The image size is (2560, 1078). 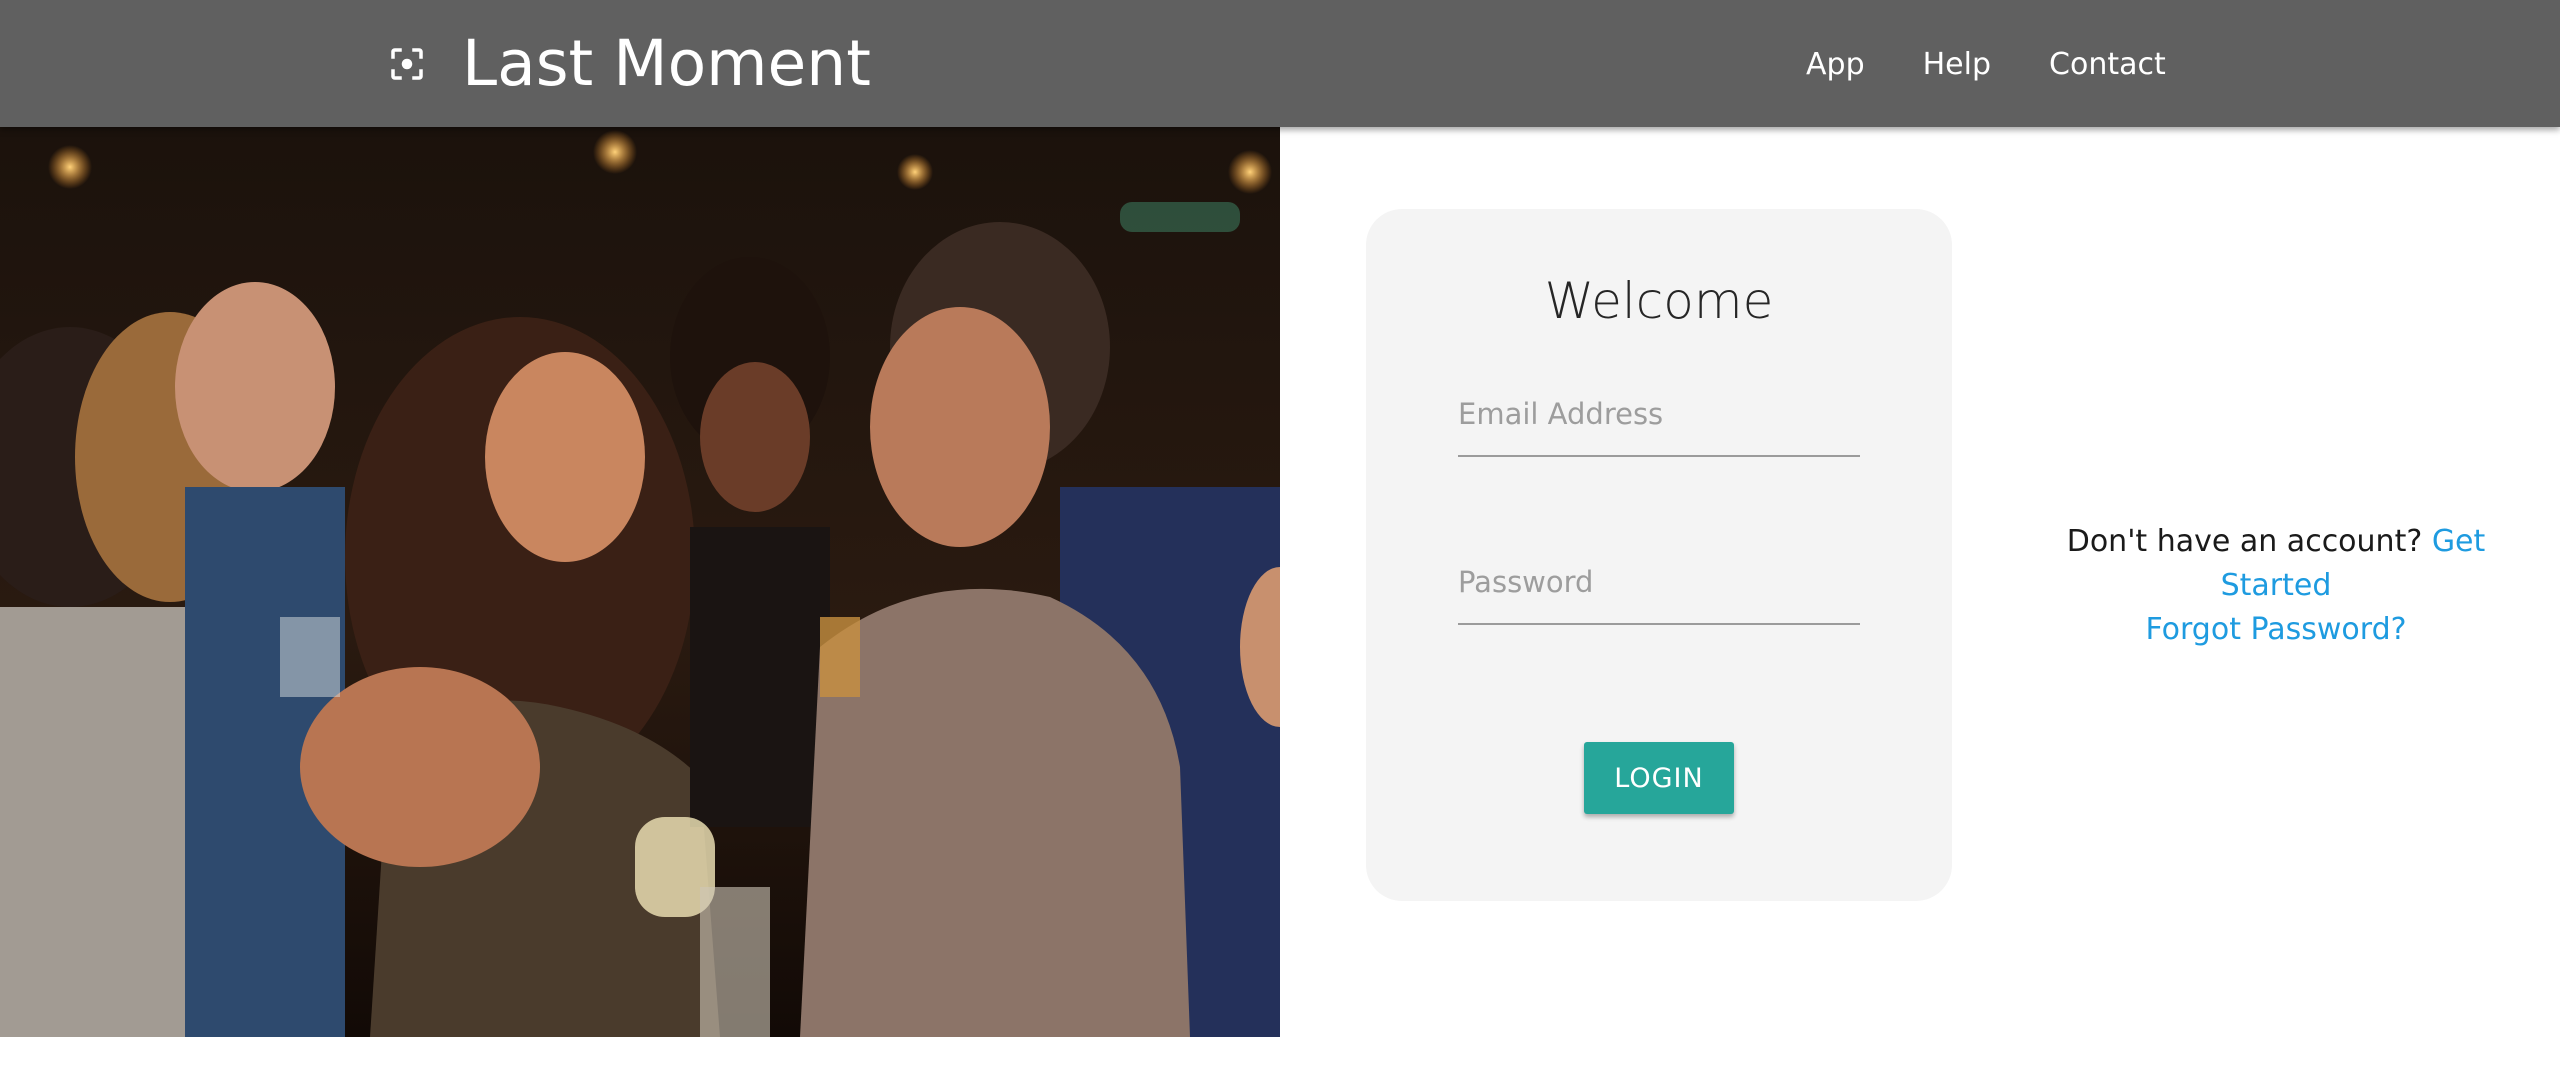 I want to click on forgot-password-link: Forgot Password?, so click(x=2275, y=629).